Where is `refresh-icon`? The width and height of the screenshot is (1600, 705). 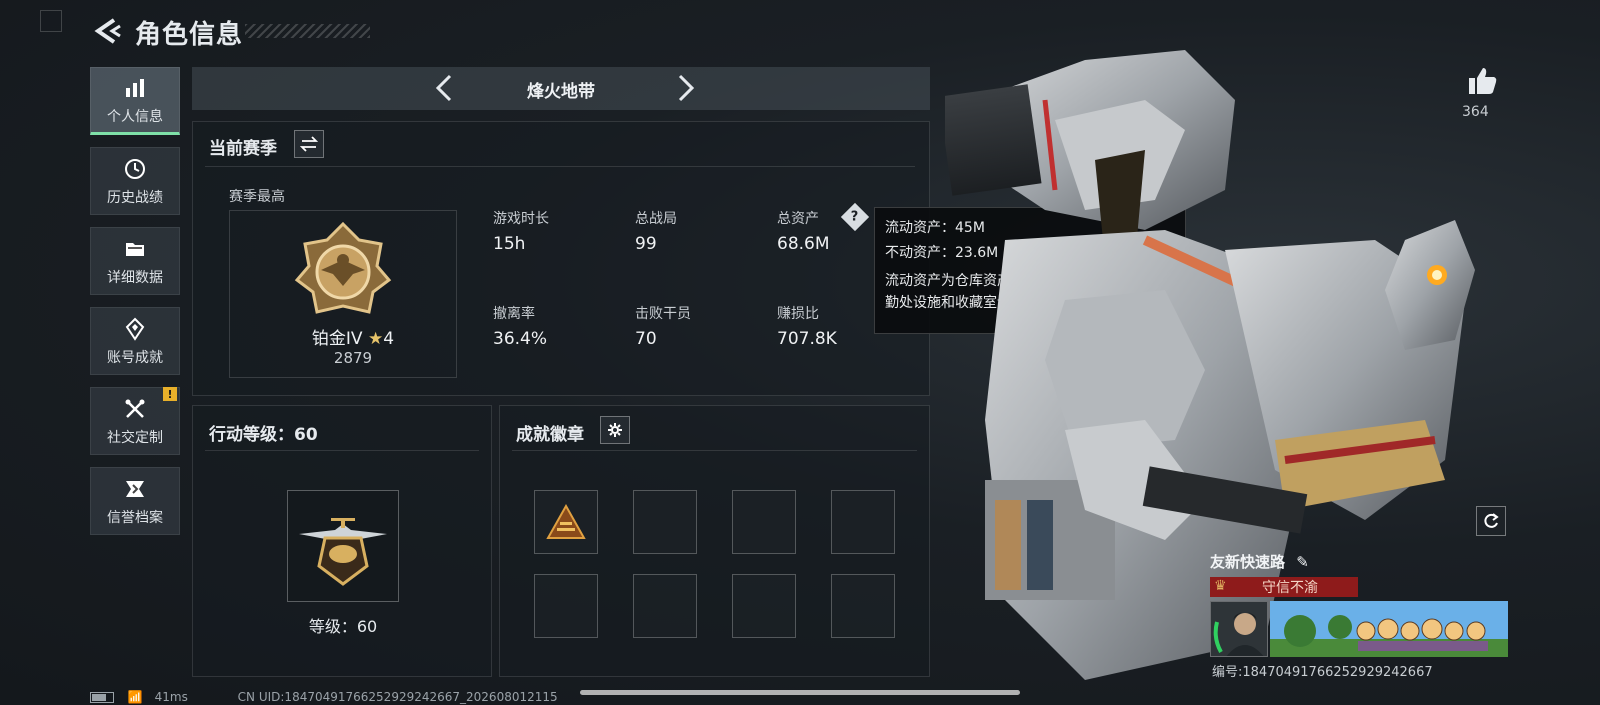
refresh-icon is located at coordinates (1491, 520).